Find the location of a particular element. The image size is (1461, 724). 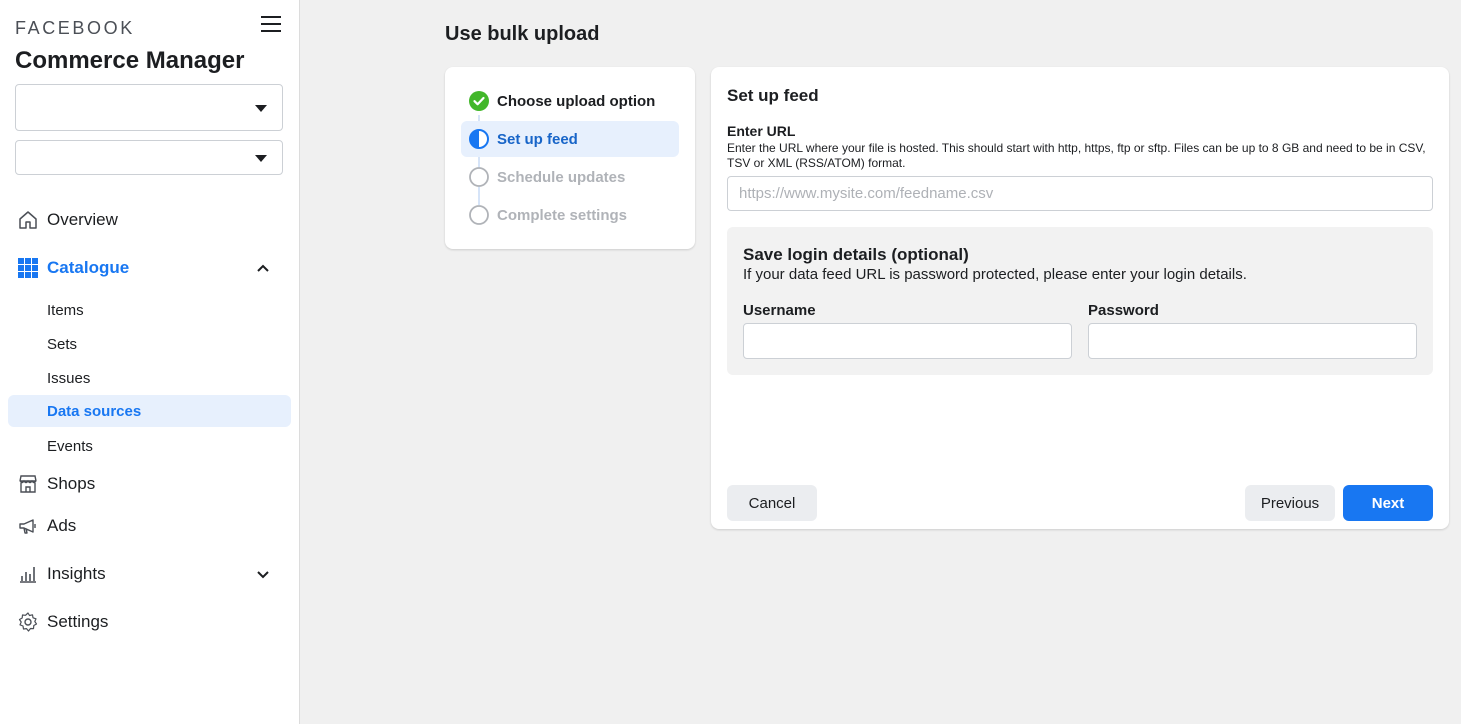

nav-ads: Ads is located at coordinates (150, 526).